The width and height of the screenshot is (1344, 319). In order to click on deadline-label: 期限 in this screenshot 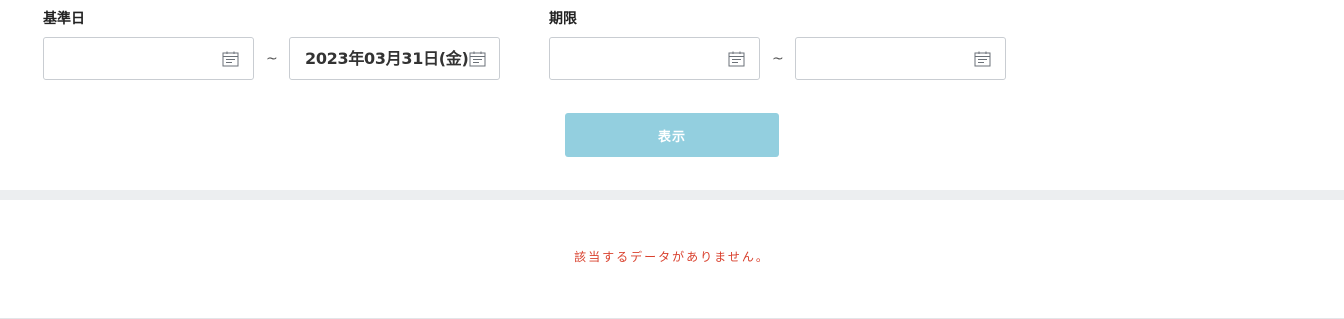, I will do `click(563, 19)`.